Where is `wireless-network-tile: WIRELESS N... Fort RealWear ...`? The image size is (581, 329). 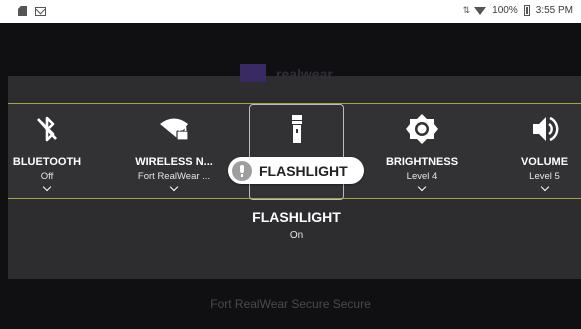
wireless-network-tile: WIRELESS N... Fort RealWear ... is located at coordinates (174, 151).